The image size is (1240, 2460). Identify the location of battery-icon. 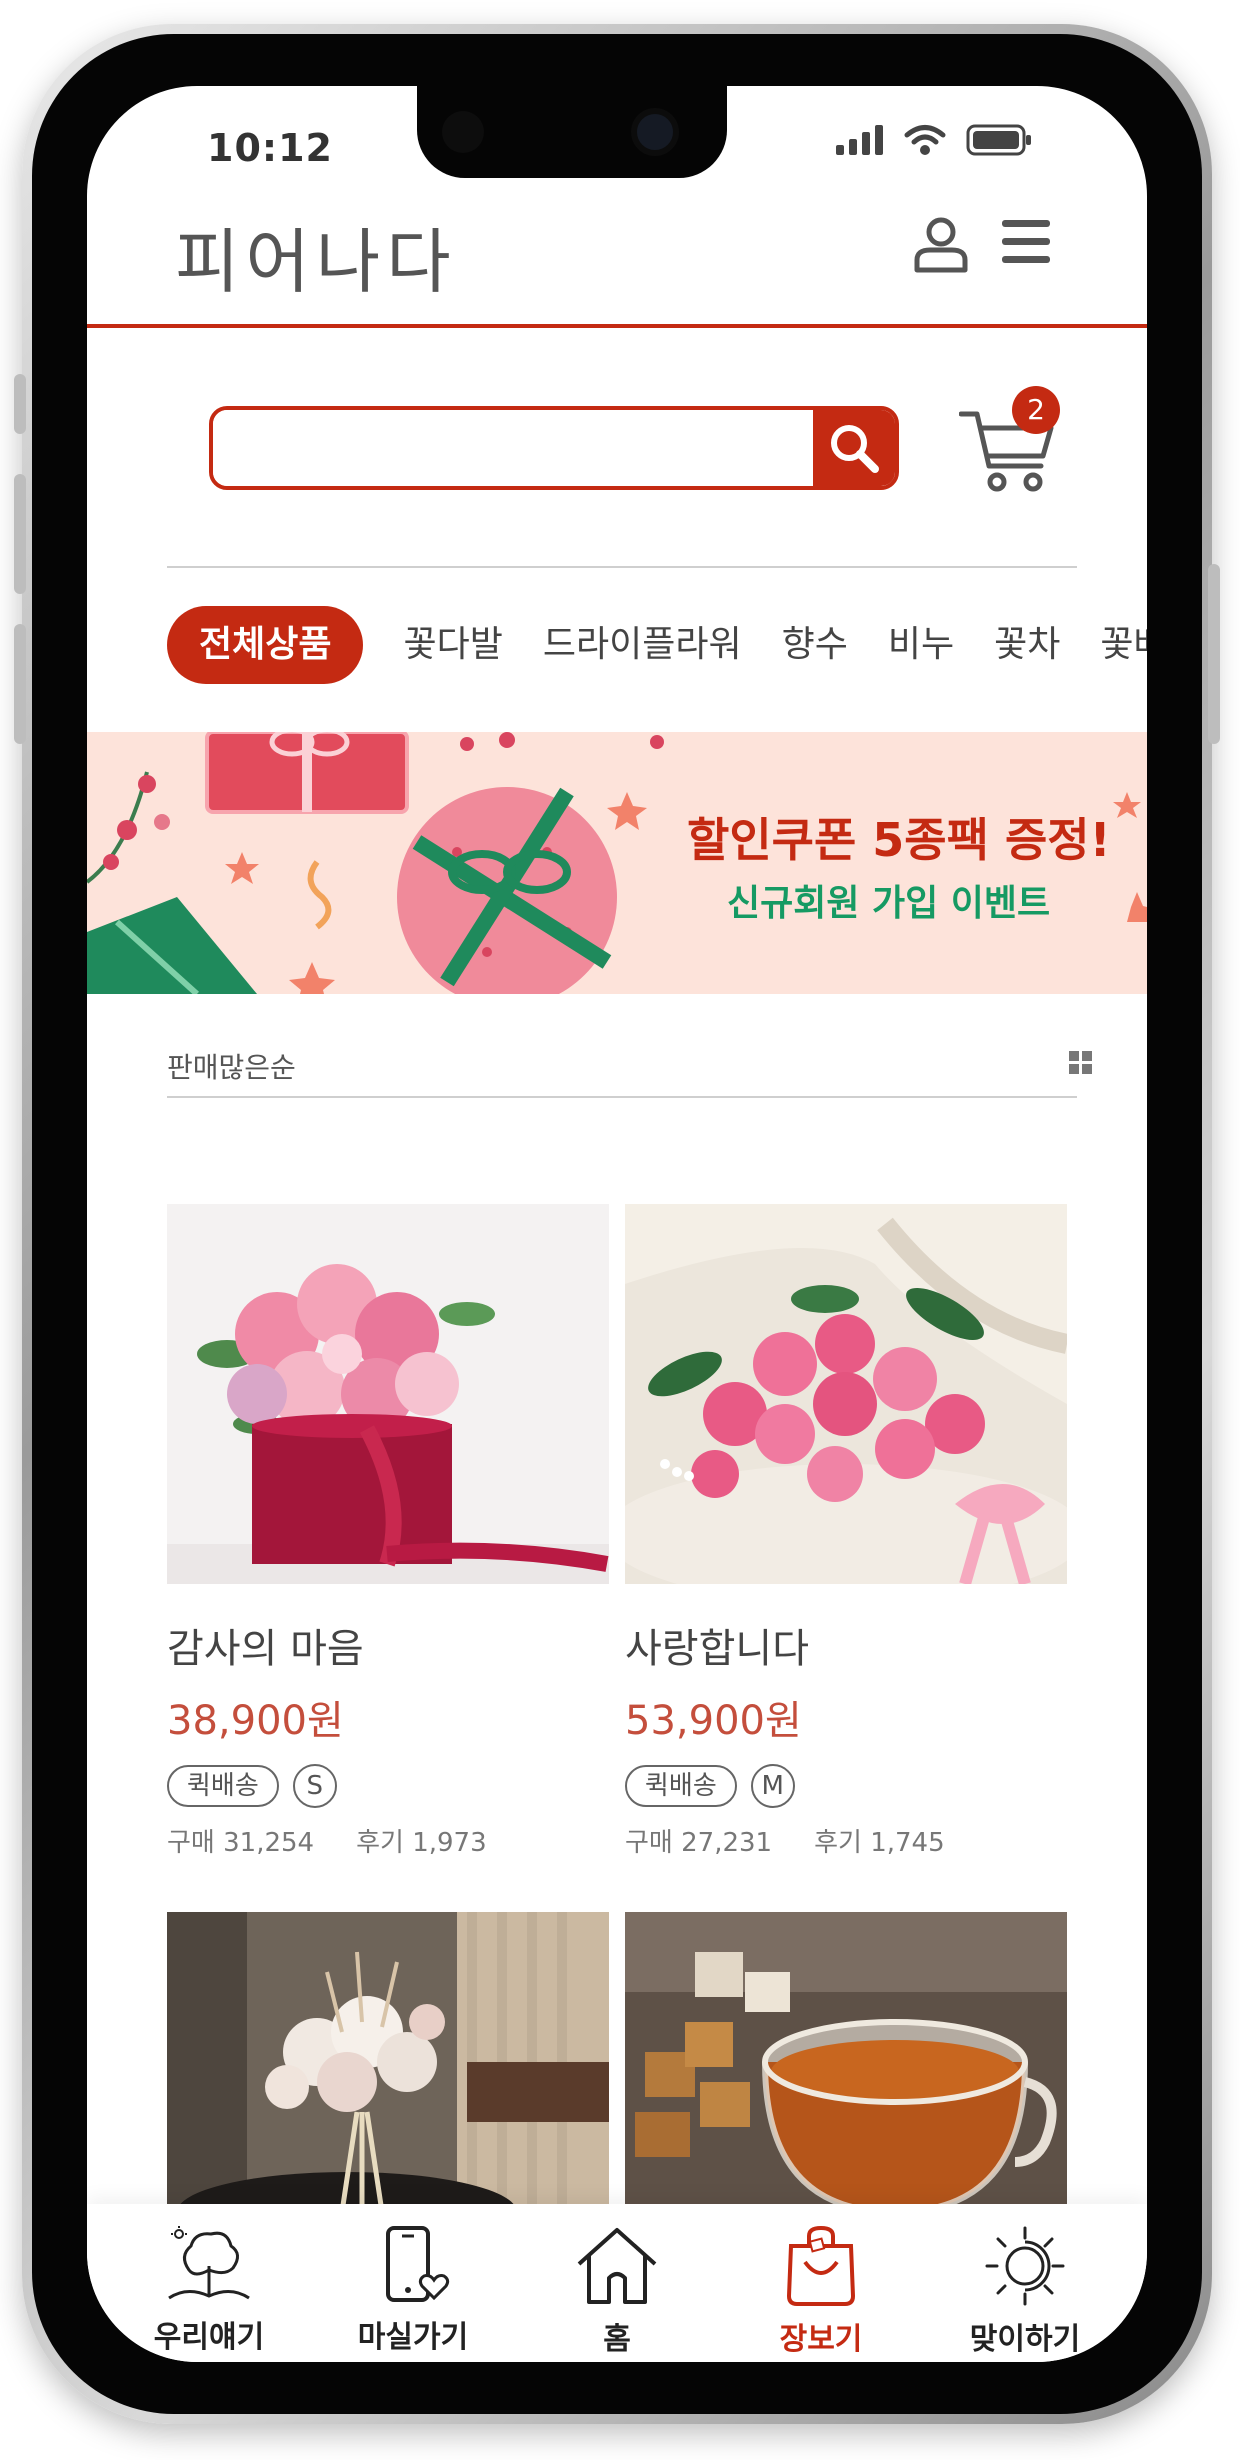
(998, 140).